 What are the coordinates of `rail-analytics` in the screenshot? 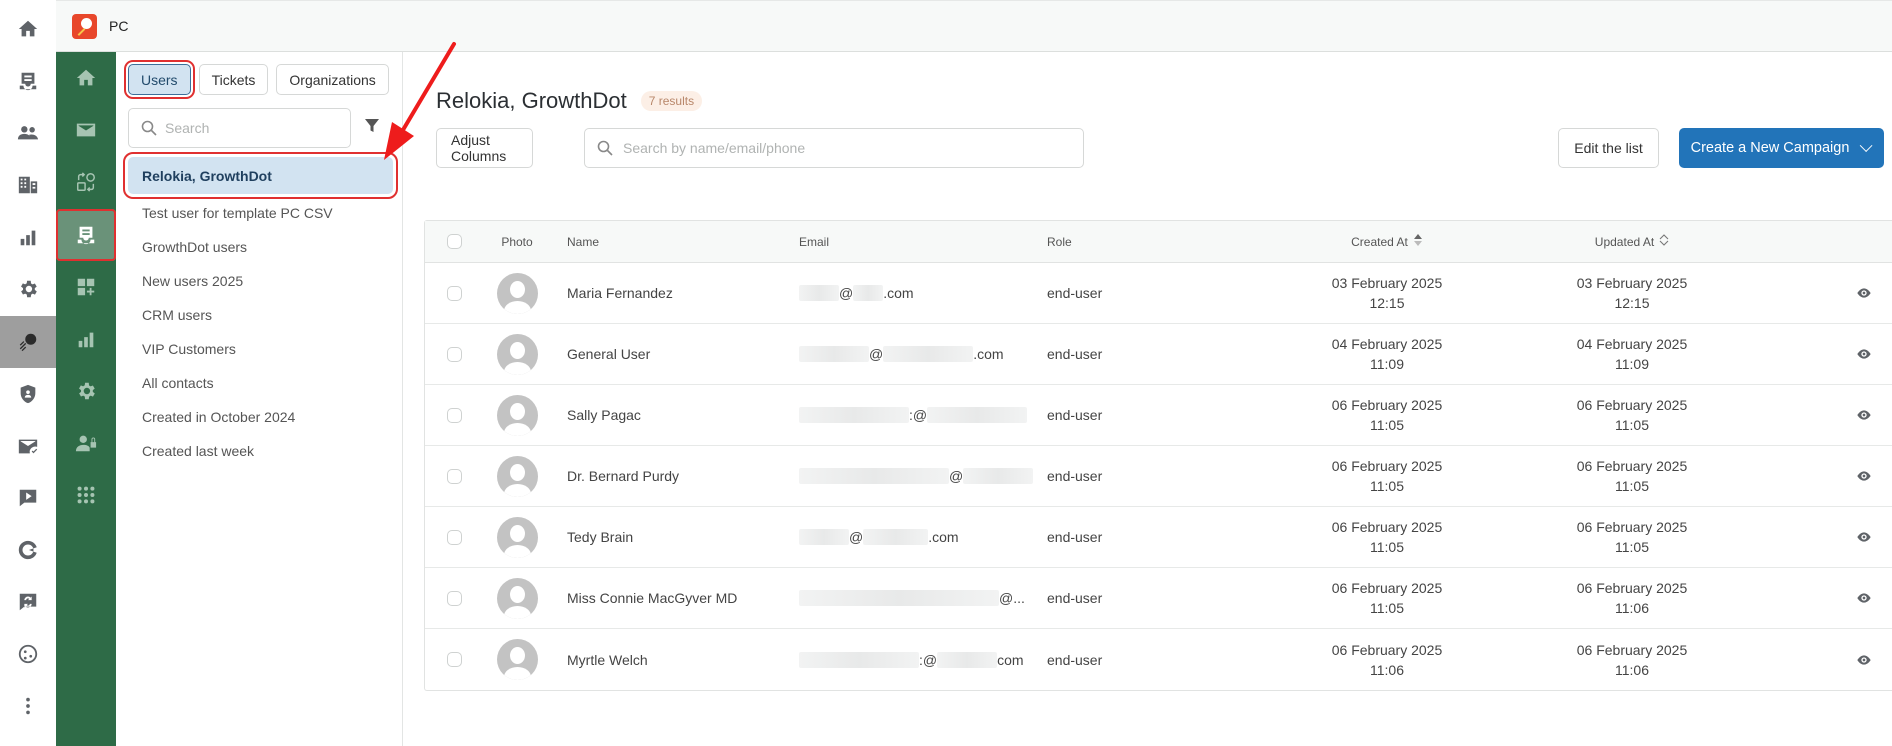 It's located at (28, 550).